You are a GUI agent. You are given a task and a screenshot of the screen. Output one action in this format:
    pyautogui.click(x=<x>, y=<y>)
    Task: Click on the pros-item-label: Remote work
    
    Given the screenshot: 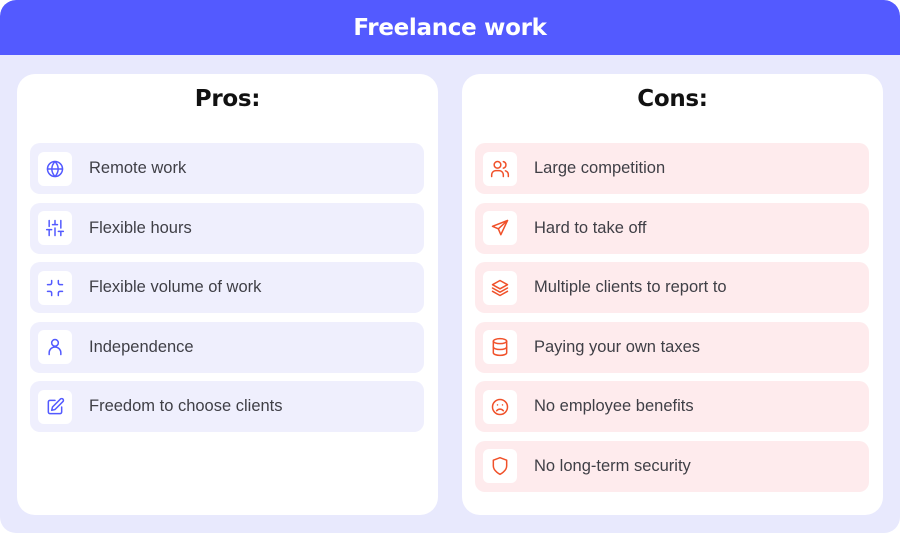 What is the action you would take?
    pyautogui.click(x=138, y=168)
    